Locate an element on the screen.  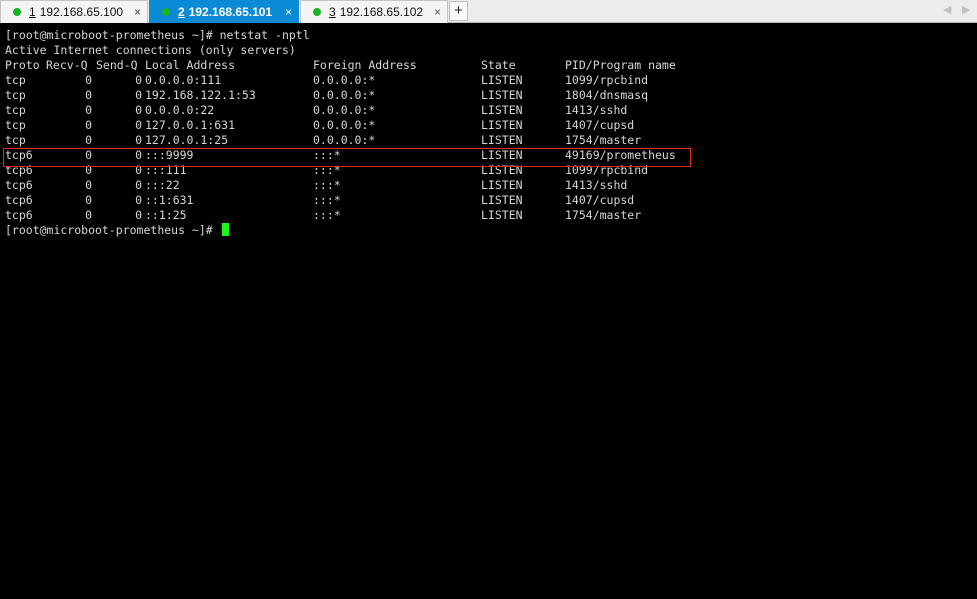
tab-host-label: 192.168.65.100 is located at coordinates (81, 12).